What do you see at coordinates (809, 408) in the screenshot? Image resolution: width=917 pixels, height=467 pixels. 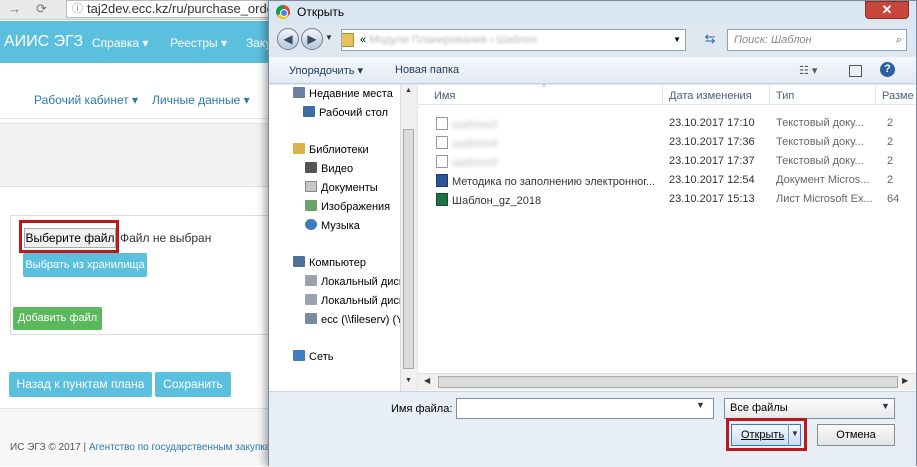 I see `file-type-filter: Все файлы` at bounding box center [809, 408].